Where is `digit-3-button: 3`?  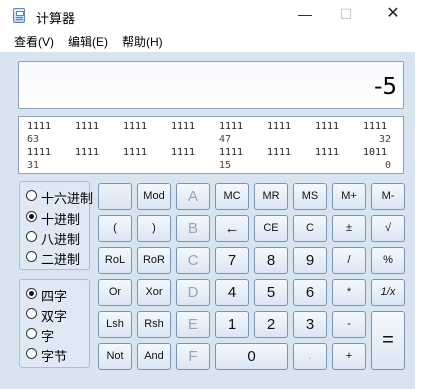 digit-3-button: 3 is located at coordinates (310, 324).